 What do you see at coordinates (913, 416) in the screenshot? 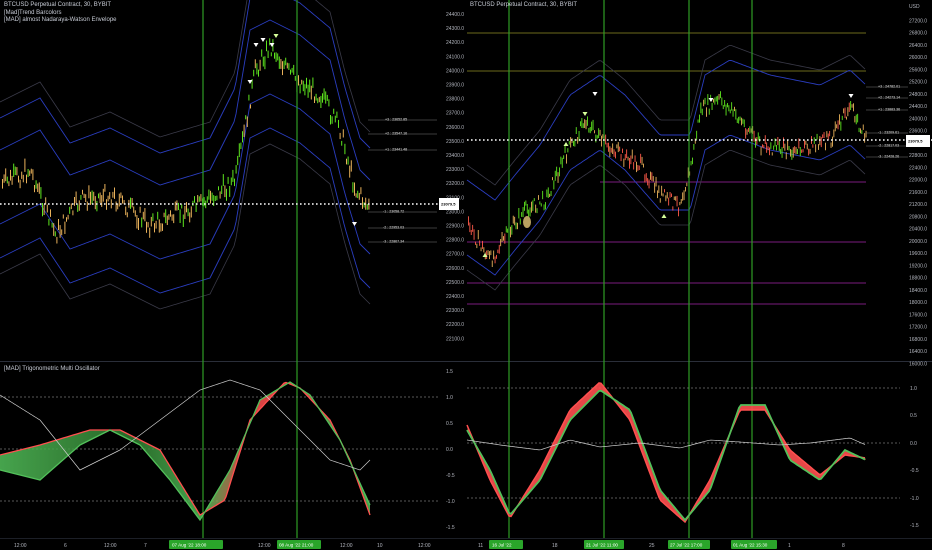
I see `osc-tick: 0.5` at bounding box center [913, 416].